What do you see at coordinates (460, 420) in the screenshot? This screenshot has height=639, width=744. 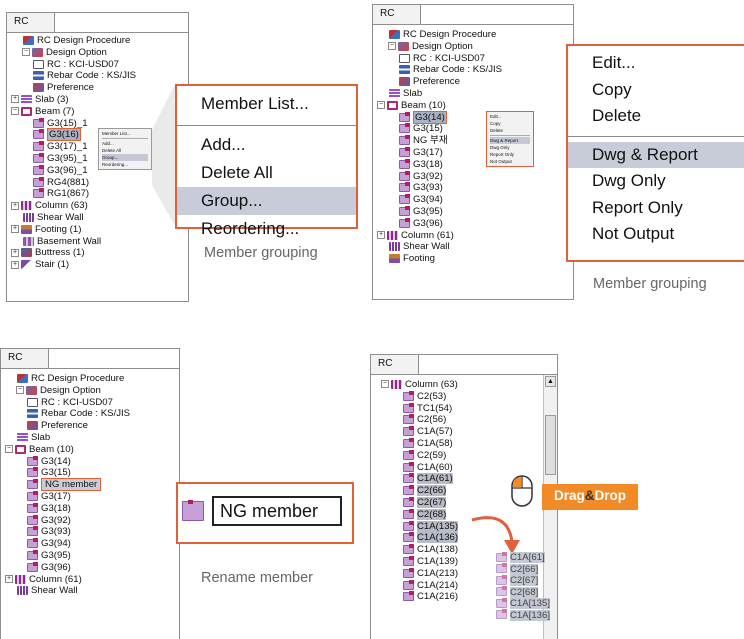 I see `tree-node: C2(56)` at bounding box center [460, 420].